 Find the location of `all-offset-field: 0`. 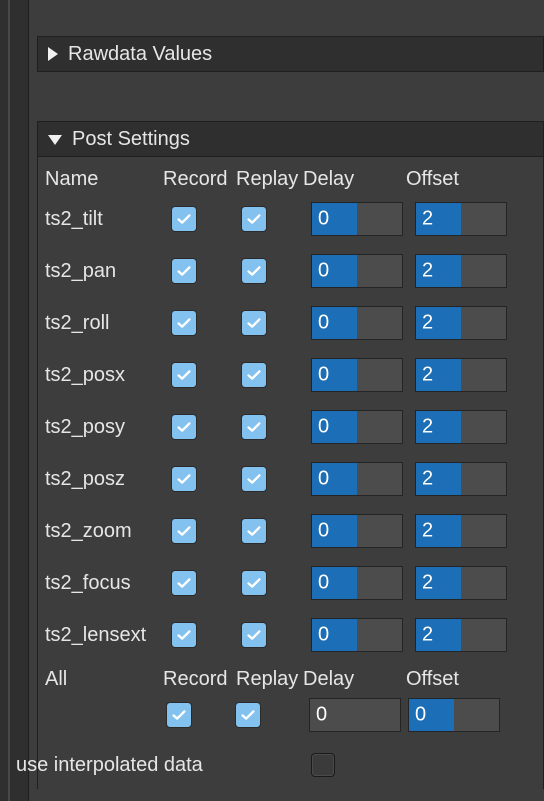

all-offset-field: 0 is located at coordinates (454, 715).